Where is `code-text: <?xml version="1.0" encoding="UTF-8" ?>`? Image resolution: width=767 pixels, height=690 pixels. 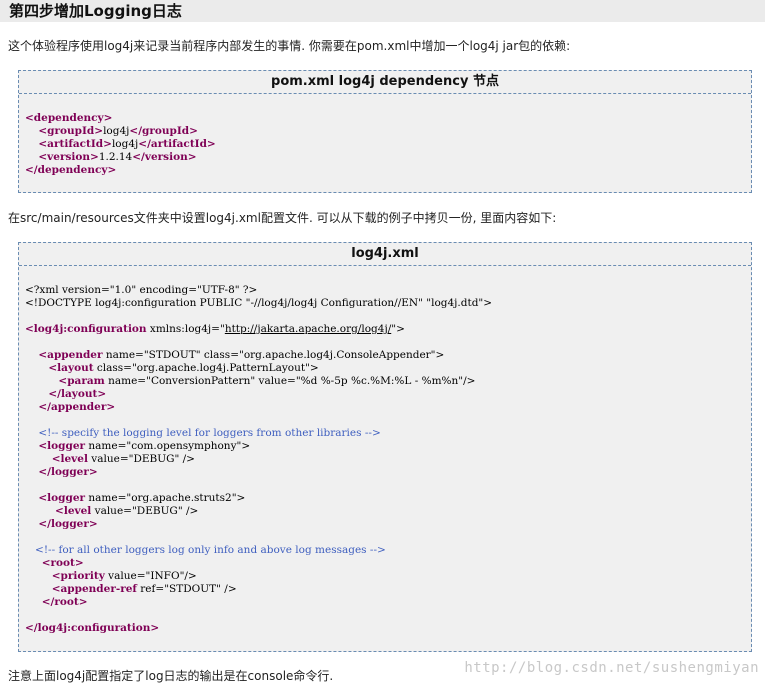 code-text: <?xml version="1.0" encoding="UTF-8" ?> is located at coordinates (141, 290).